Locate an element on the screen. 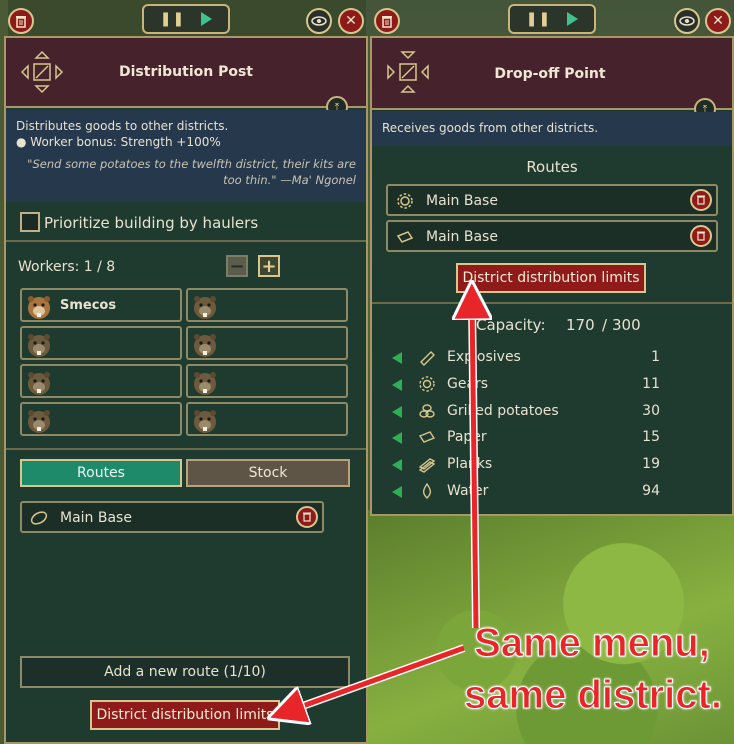 The width and height of the screenshot is (734, 744). remove-worker-button: − is located at coordinates (237, 266).